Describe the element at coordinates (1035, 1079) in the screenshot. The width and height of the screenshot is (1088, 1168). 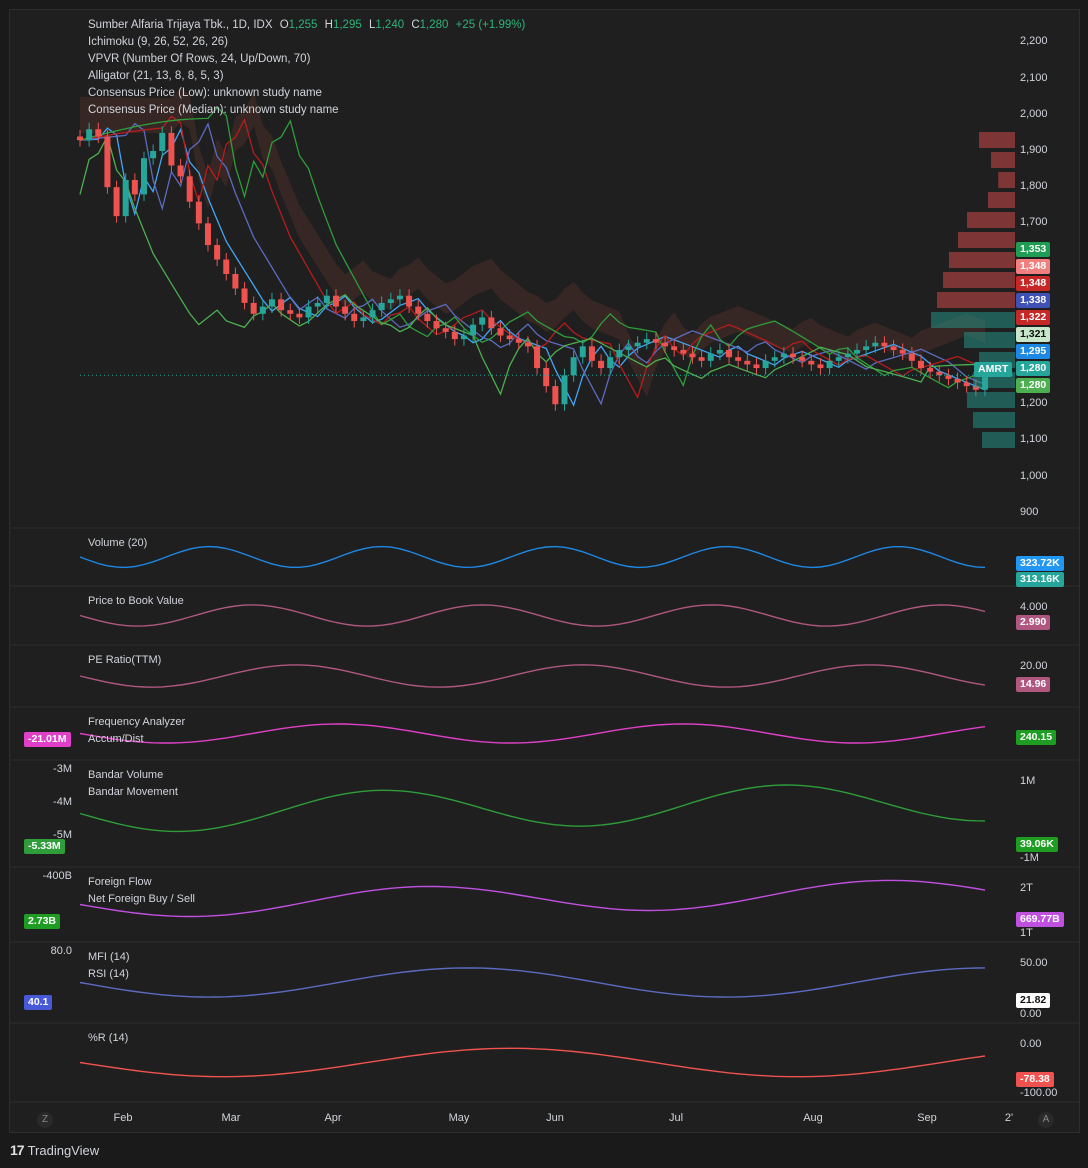
I see `pane-value-badge: -78.38` at that location.